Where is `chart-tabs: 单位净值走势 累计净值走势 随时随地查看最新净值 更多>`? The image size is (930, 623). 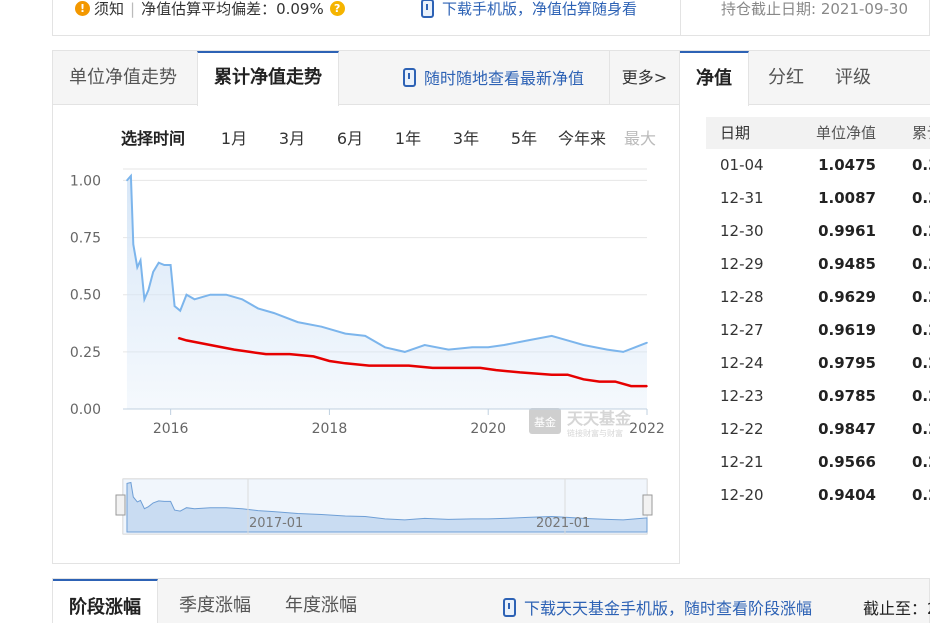 chart-tabs: 单位净值走势 累计净值走势 随时随地查看最新净值 更多> is located at coordinates (366, 78).